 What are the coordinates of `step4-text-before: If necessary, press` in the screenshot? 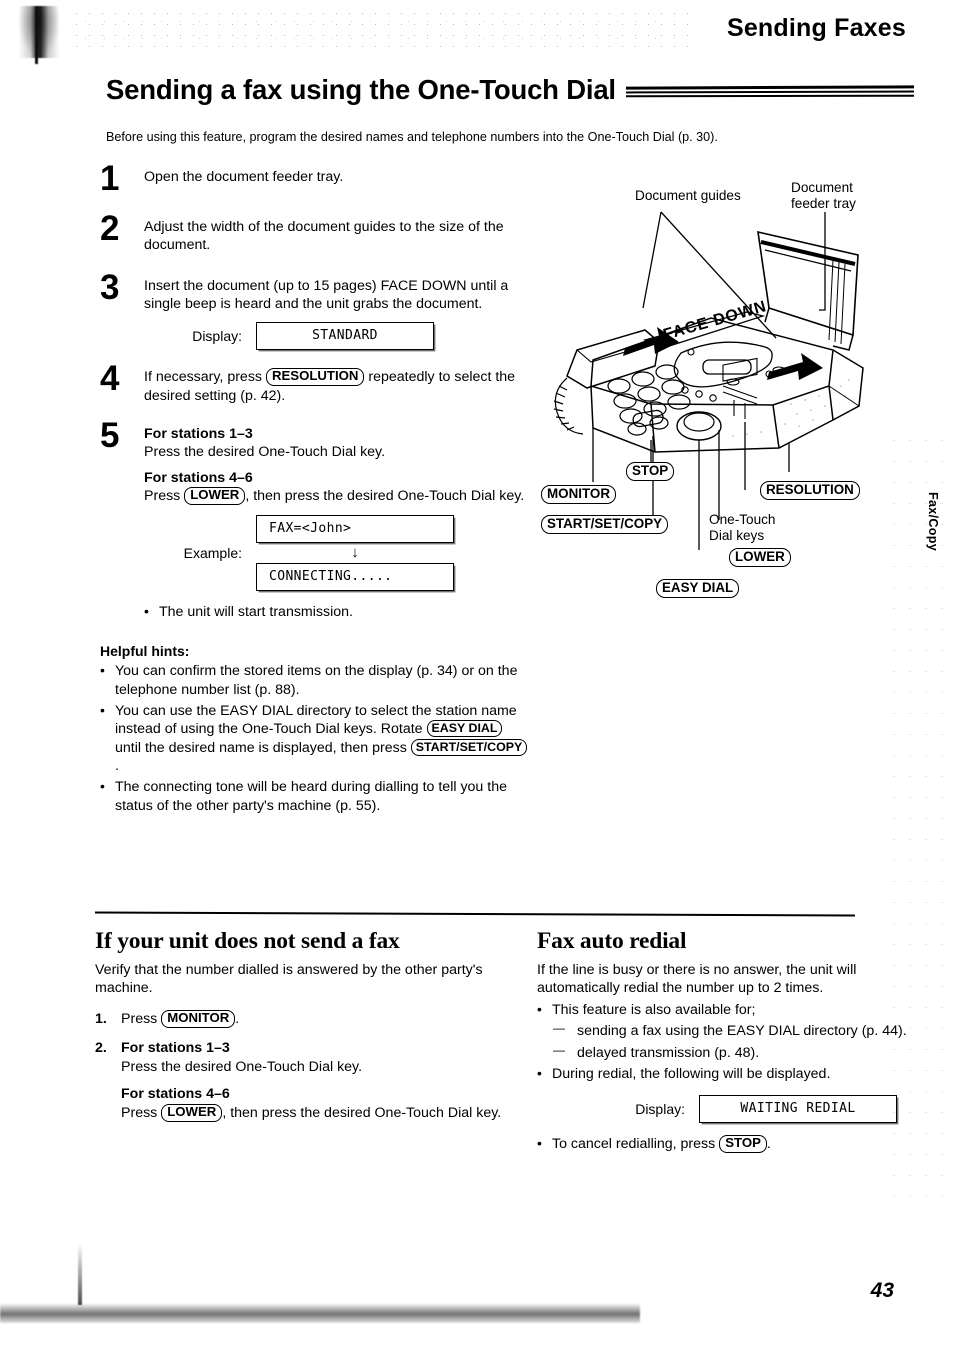 It's located at (203, 377).